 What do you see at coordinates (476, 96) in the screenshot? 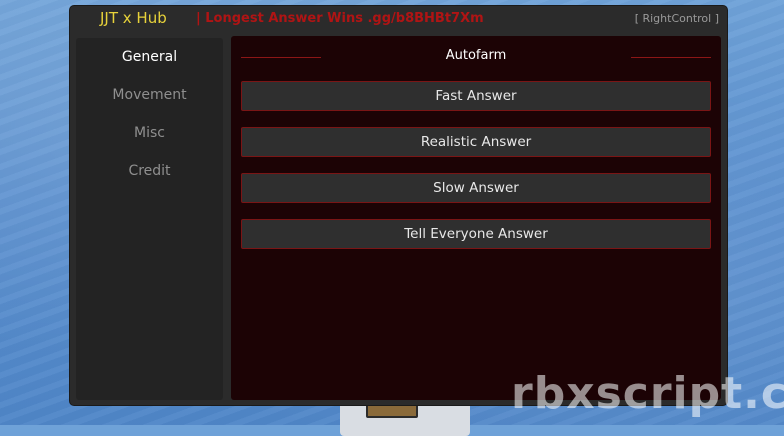
I see `fast-answer-button: Fast Answer` at bounding box center [476, 96].